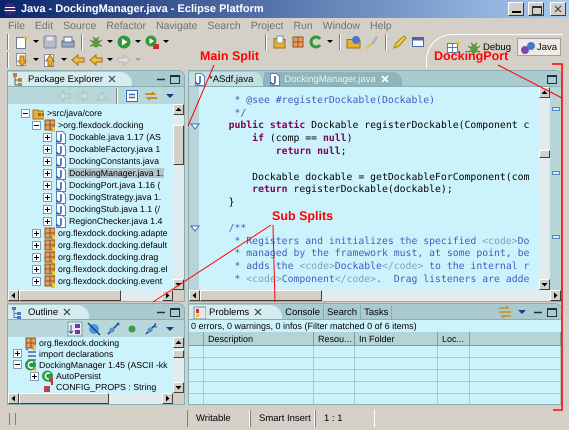 The height and width of the screenshot is (430, 569). Describe the element at coordinates (418, 42) in the screenshot. I see `window-icon` at that location.